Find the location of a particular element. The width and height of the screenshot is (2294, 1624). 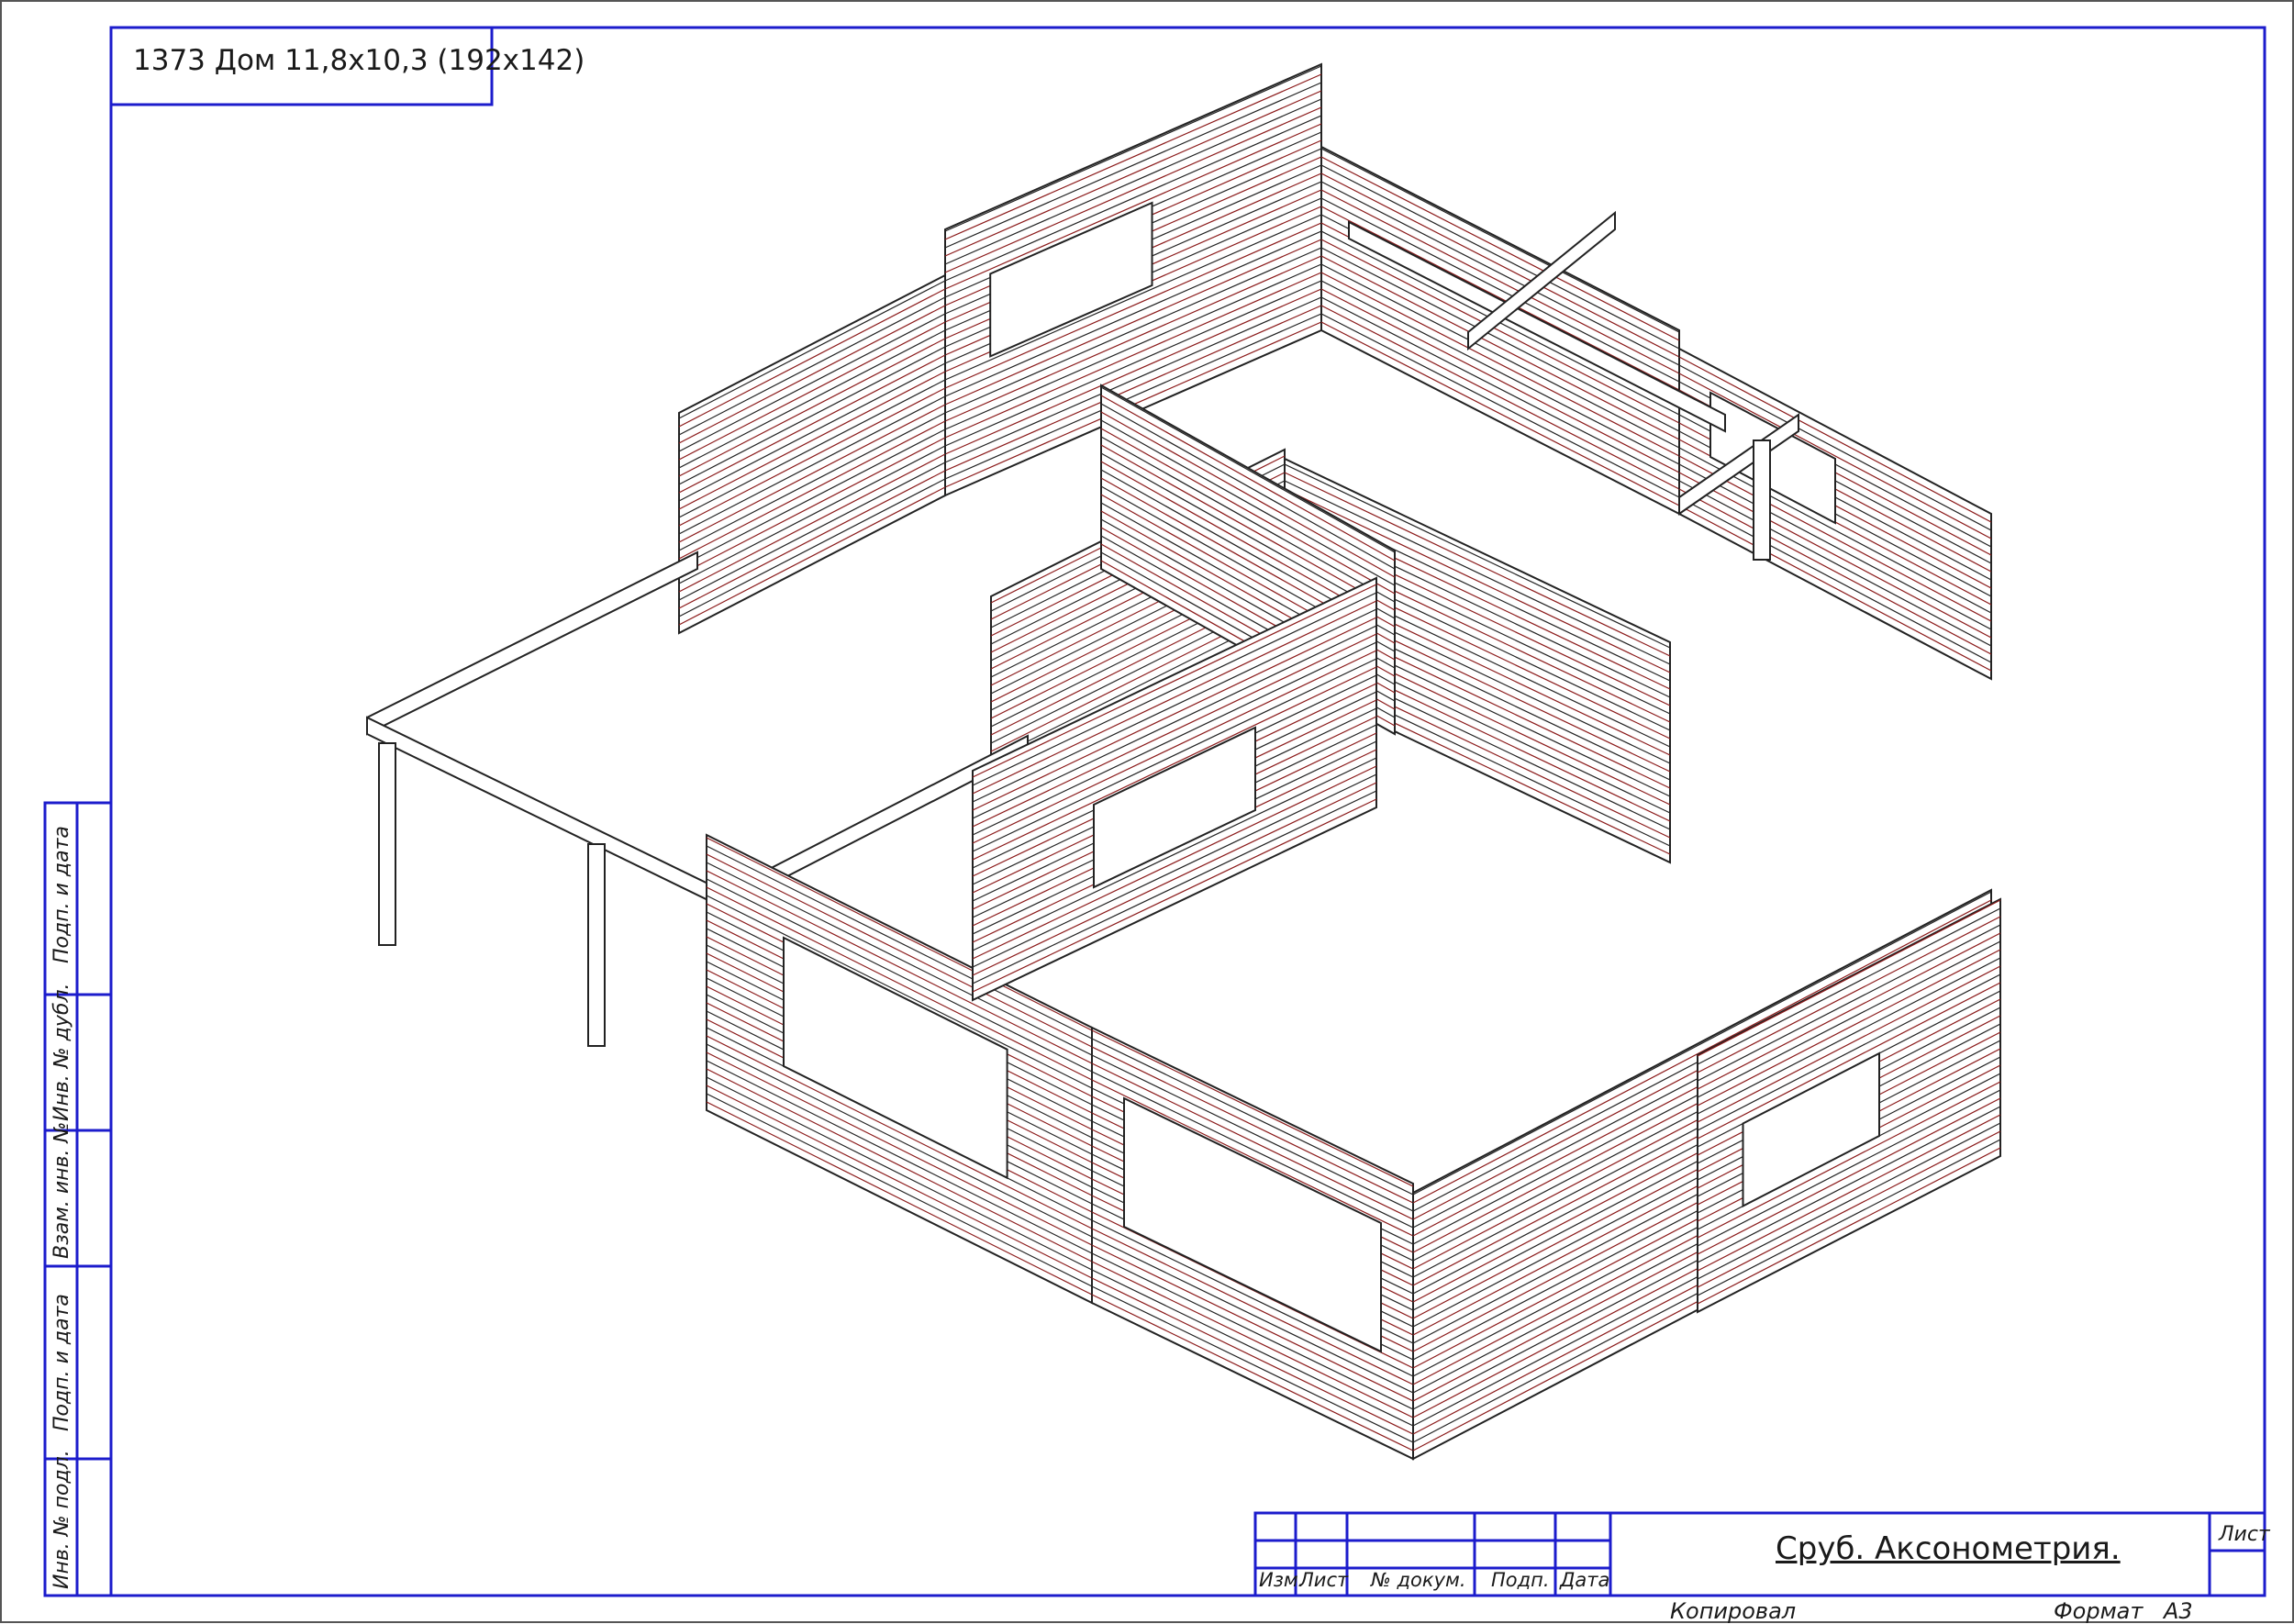

col-label-date: Дата is located at coordinates (1585, 1580).